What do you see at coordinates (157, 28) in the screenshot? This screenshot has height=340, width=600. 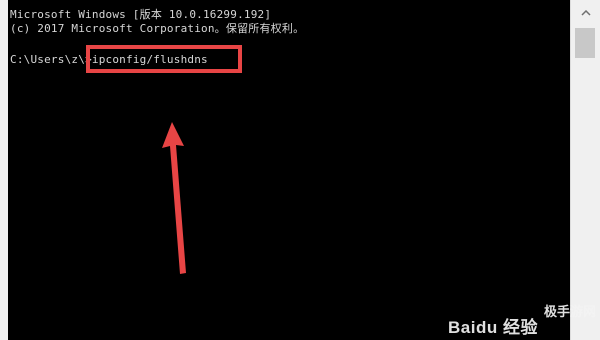 I see `console-line-copyright: (c) 2017 Microsoft Corporation。保留所有权利。` at bounding box center [157, 28].